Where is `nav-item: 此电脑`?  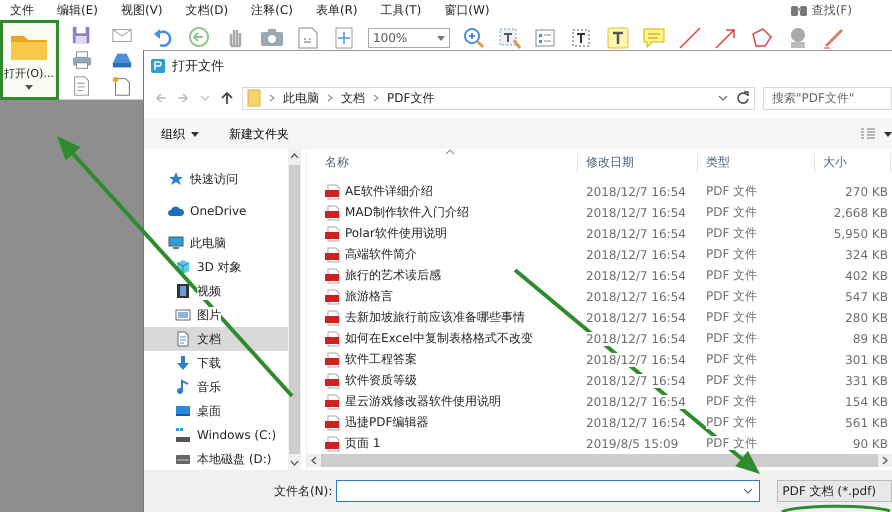
nav-item: 此电脑 is located at coordinates (216, 243).